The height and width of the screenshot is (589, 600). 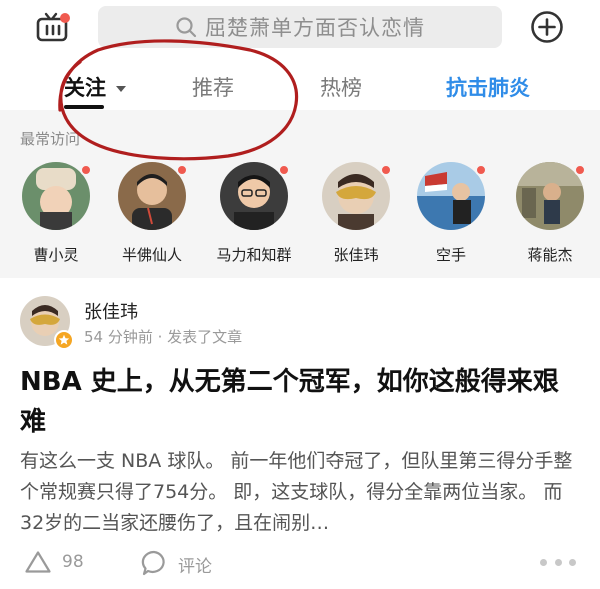 I want to click on tab-follow: 关注, so click(x=95, y=87).